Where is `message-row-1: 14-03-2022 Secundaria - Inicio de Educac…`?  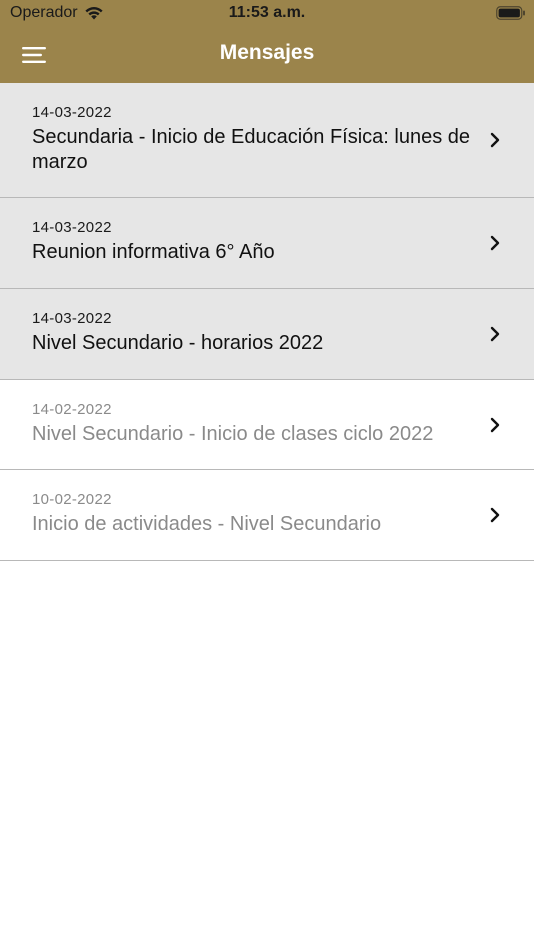
message-row-1: 14-03-2022 Secundaria - Inicio de Educac… is located at coordinates (267, 140).